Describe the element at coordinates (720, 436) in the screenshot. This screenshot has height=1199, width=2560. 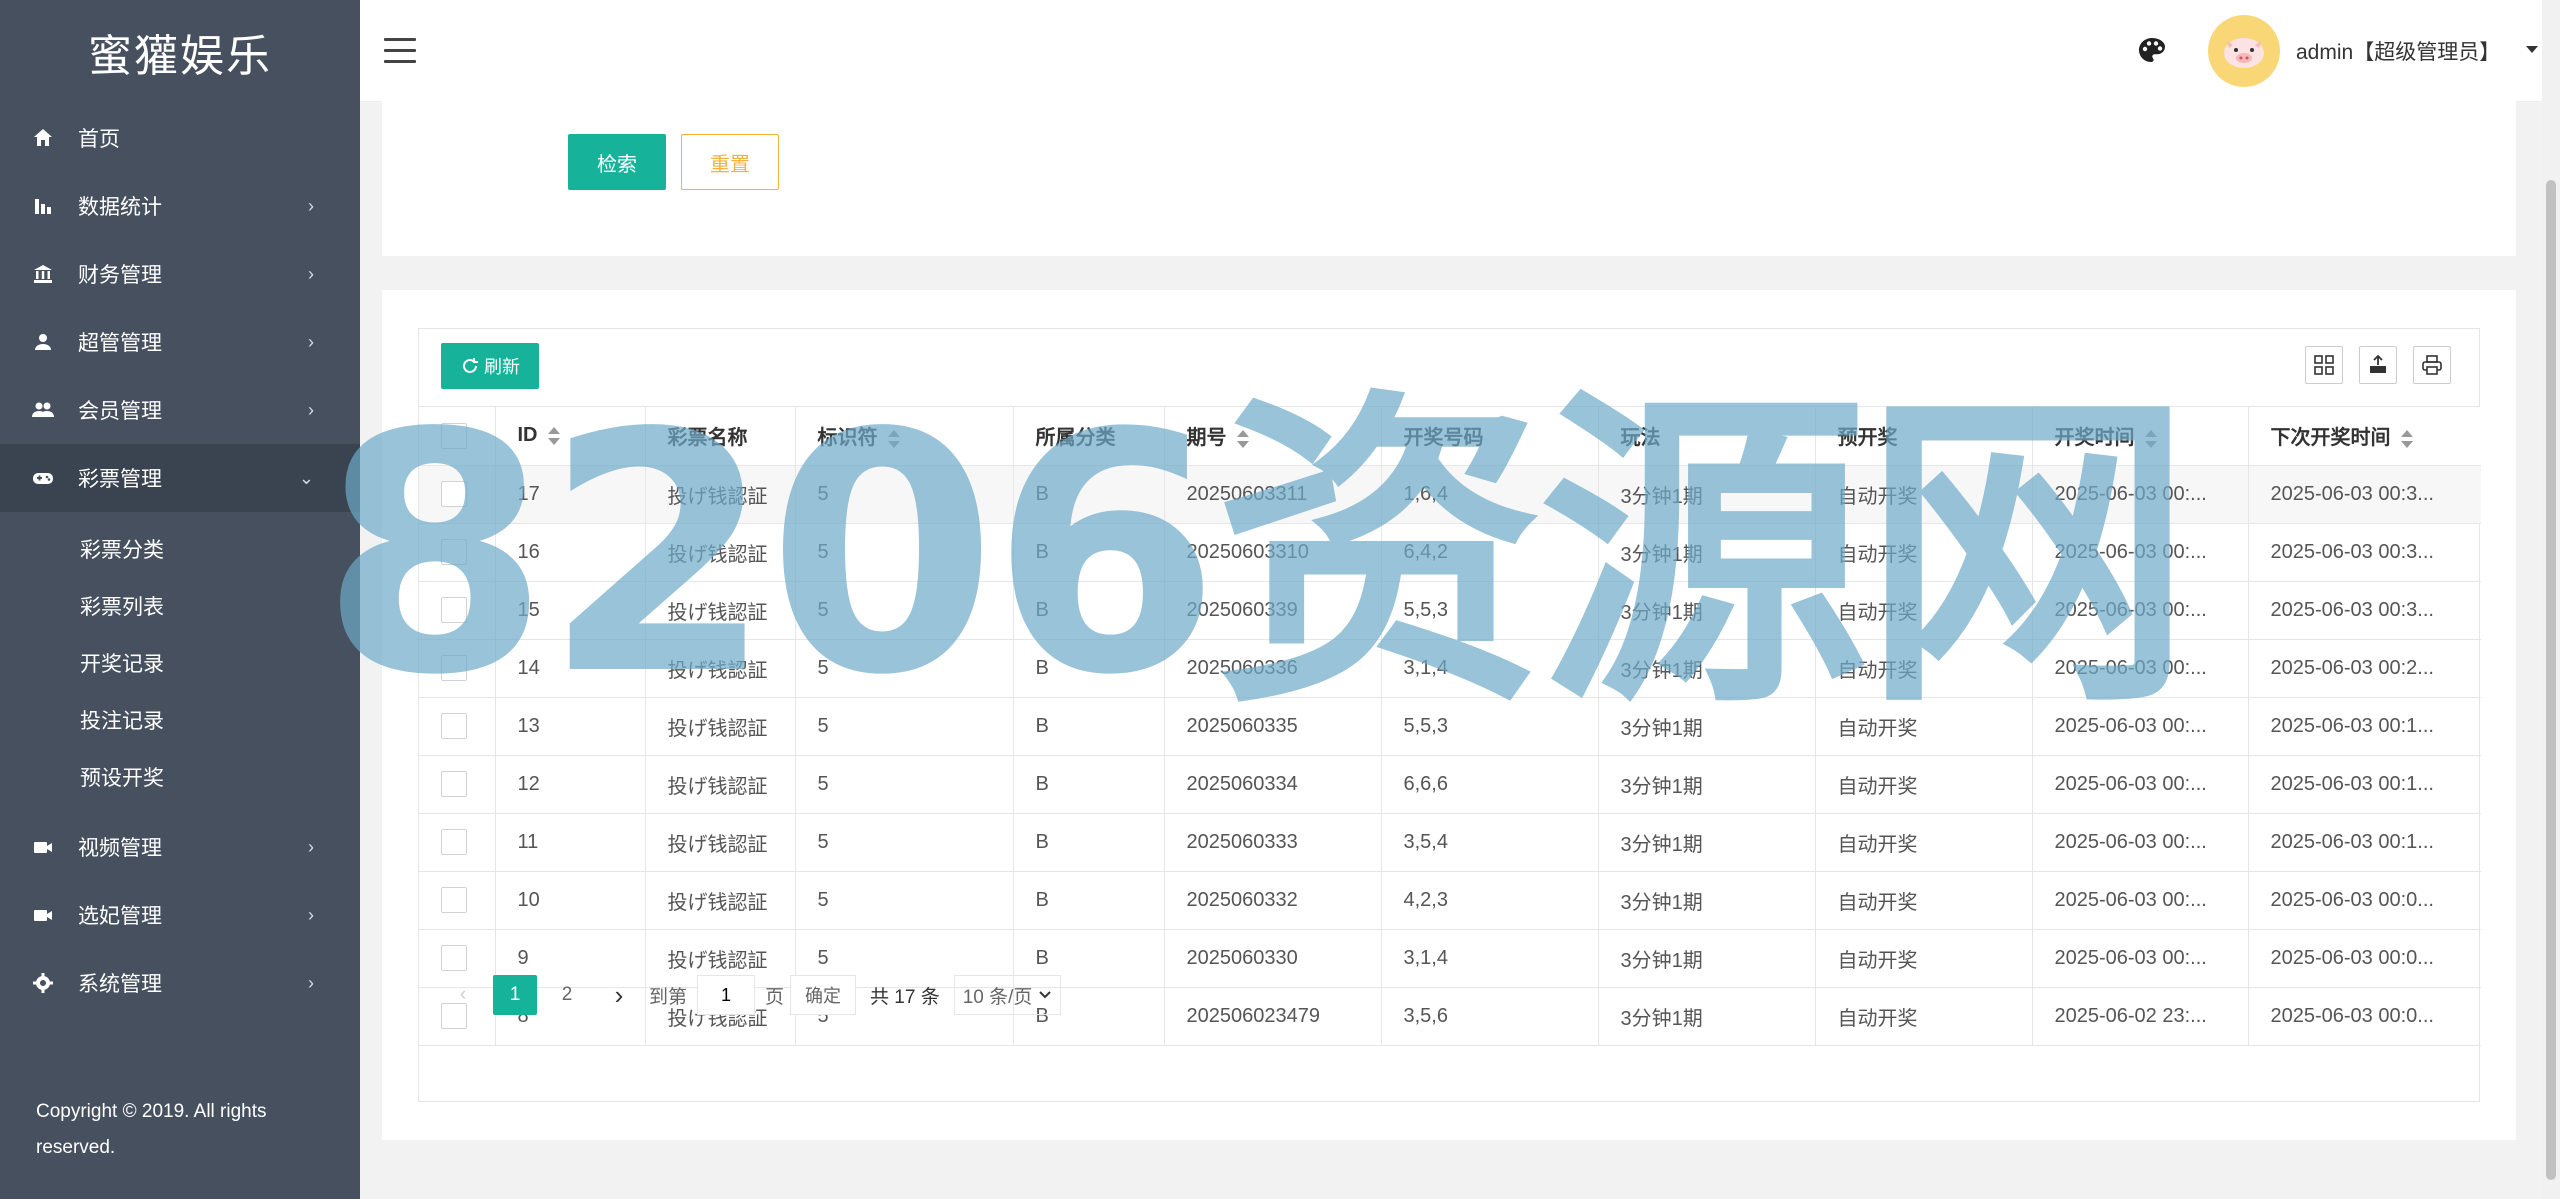
I see `column-header: 彩票名称` at that location.